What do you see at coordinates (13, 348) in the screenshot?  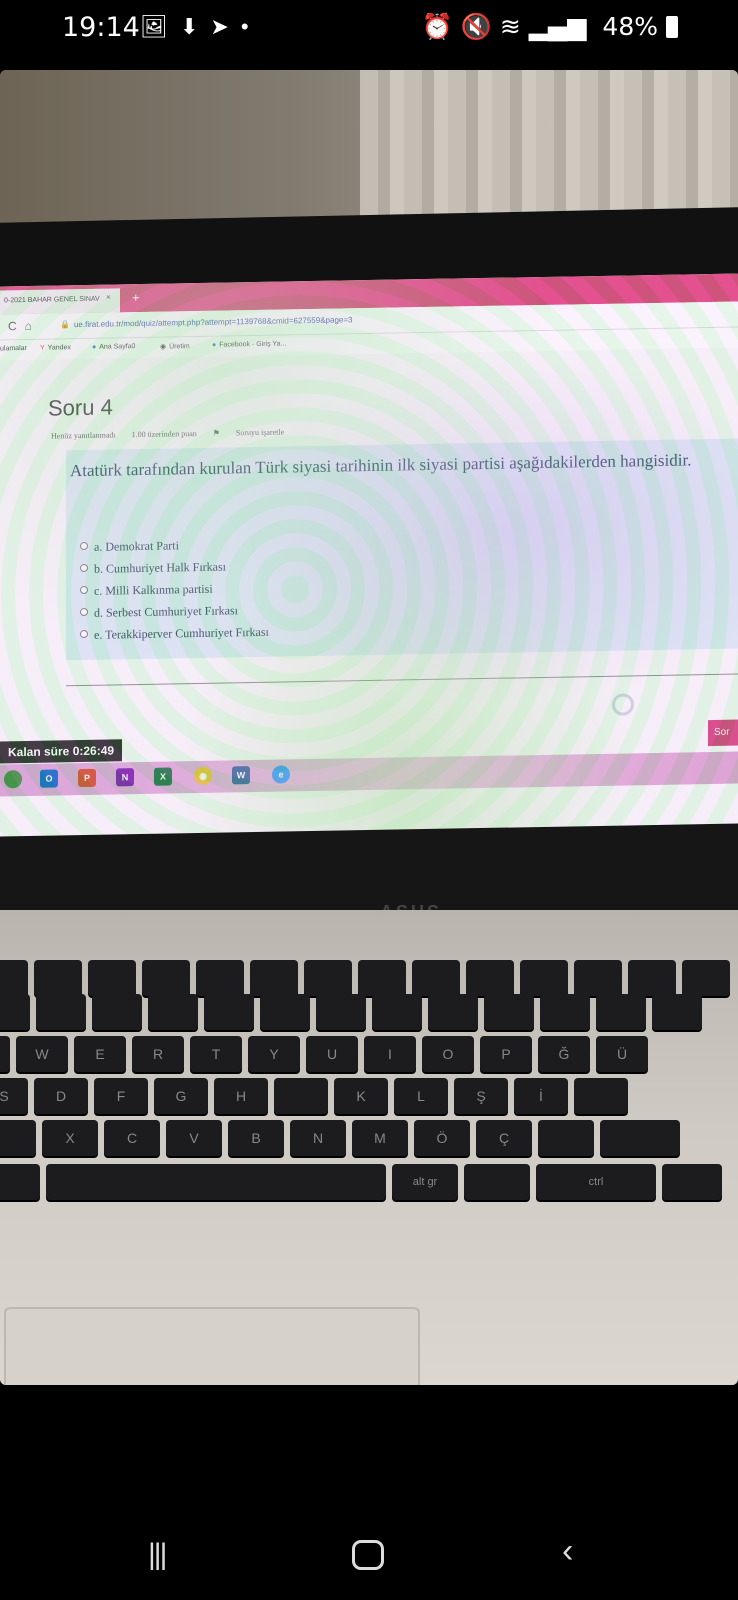 I see `bookmark-apps: ulamalar` at bounding box center [13, 348].